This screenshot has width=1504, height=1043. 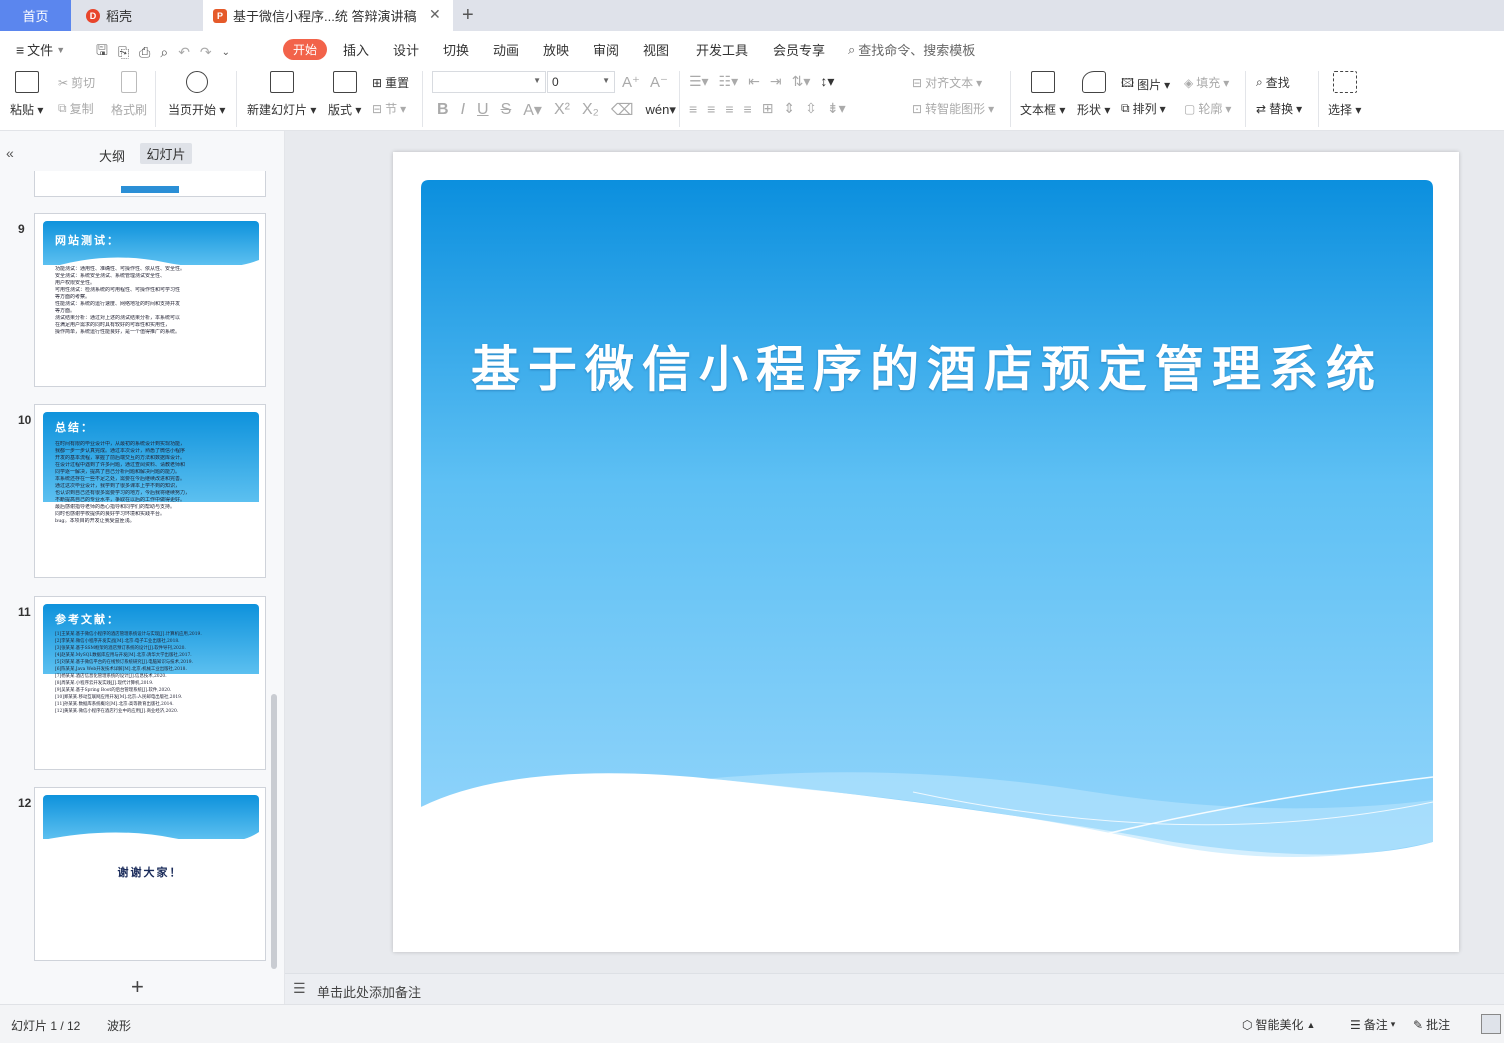 What do you see at coordinates (26, 94) in the screenshot?
I see `paste-button: 粘贴 ▾` at bounding box center [26, 94].